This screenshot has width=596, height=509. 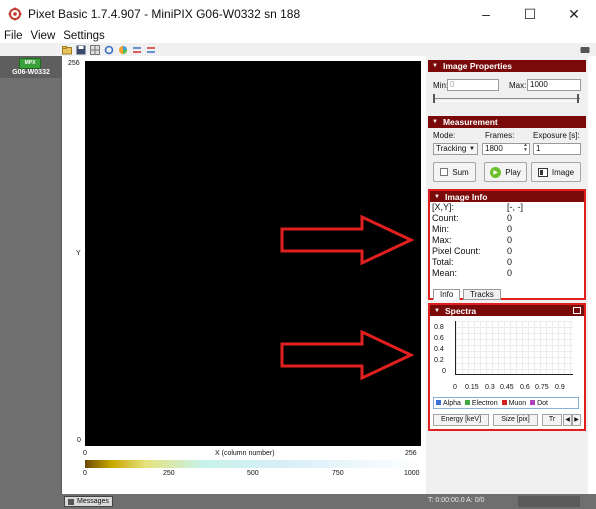 I want to click on play-button: ▶ Play, so click(x=505, y=172).